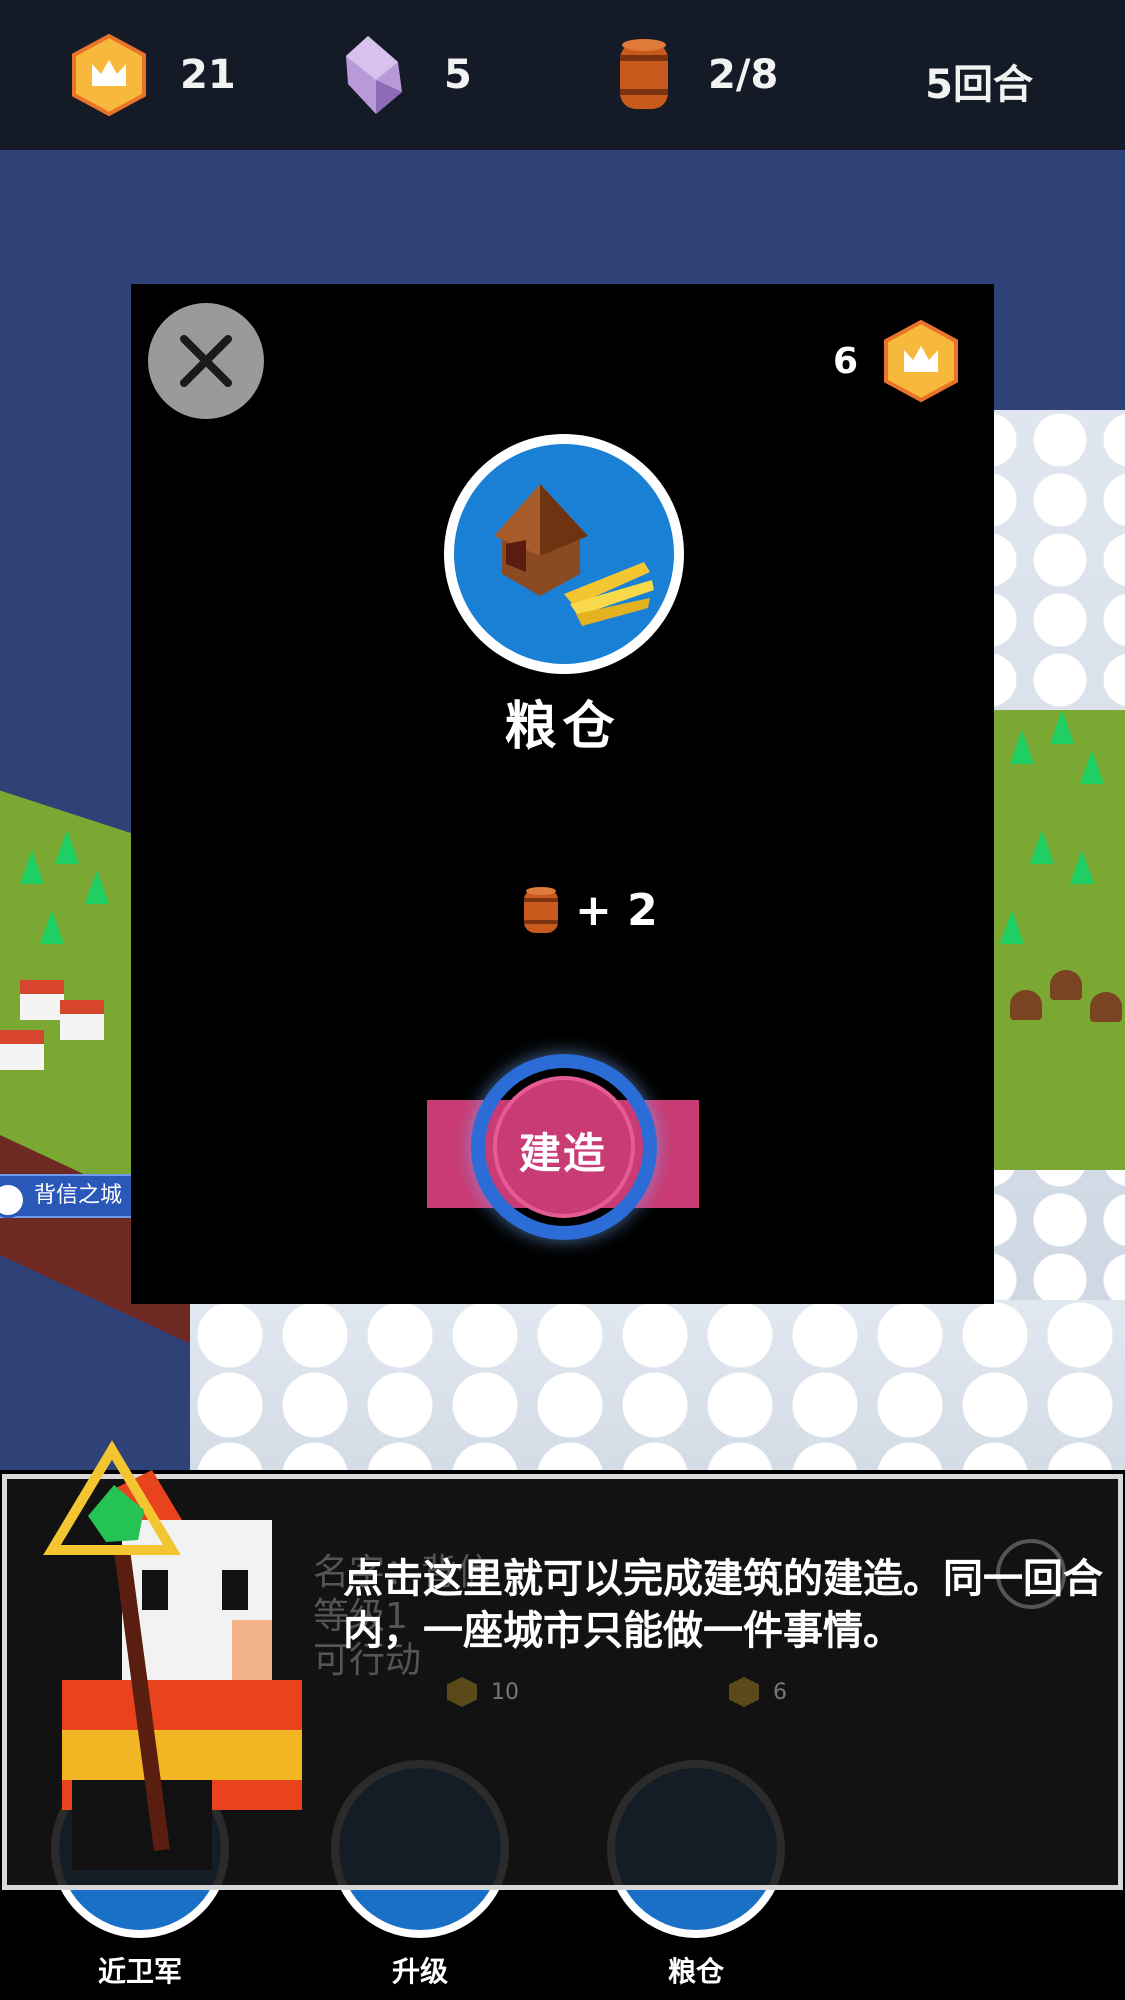  Describe the element at coordinates (723, 1605) in the screenshot. I see `tutorial-message: 点击这里就可以完成建筑的建造。同一回合内，一座城市只能做一件事情。` at that location.